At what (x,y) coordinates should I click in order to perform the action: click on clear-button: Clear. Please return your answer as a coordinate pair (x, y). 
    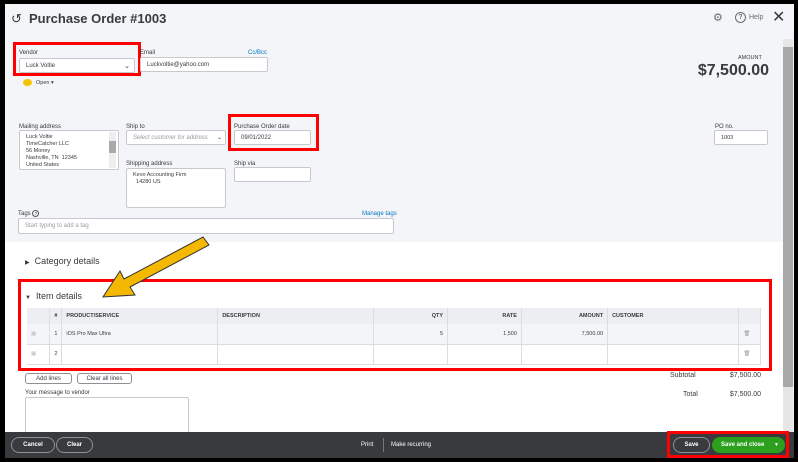
    Looking at the image, I should click on (74, 445).